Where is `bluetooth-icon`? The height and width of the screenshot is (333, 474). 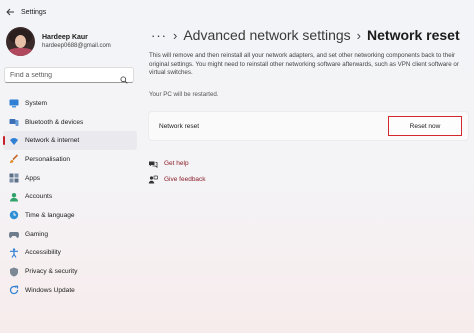 bluetooth-icon is located at coordinates (14, 122).